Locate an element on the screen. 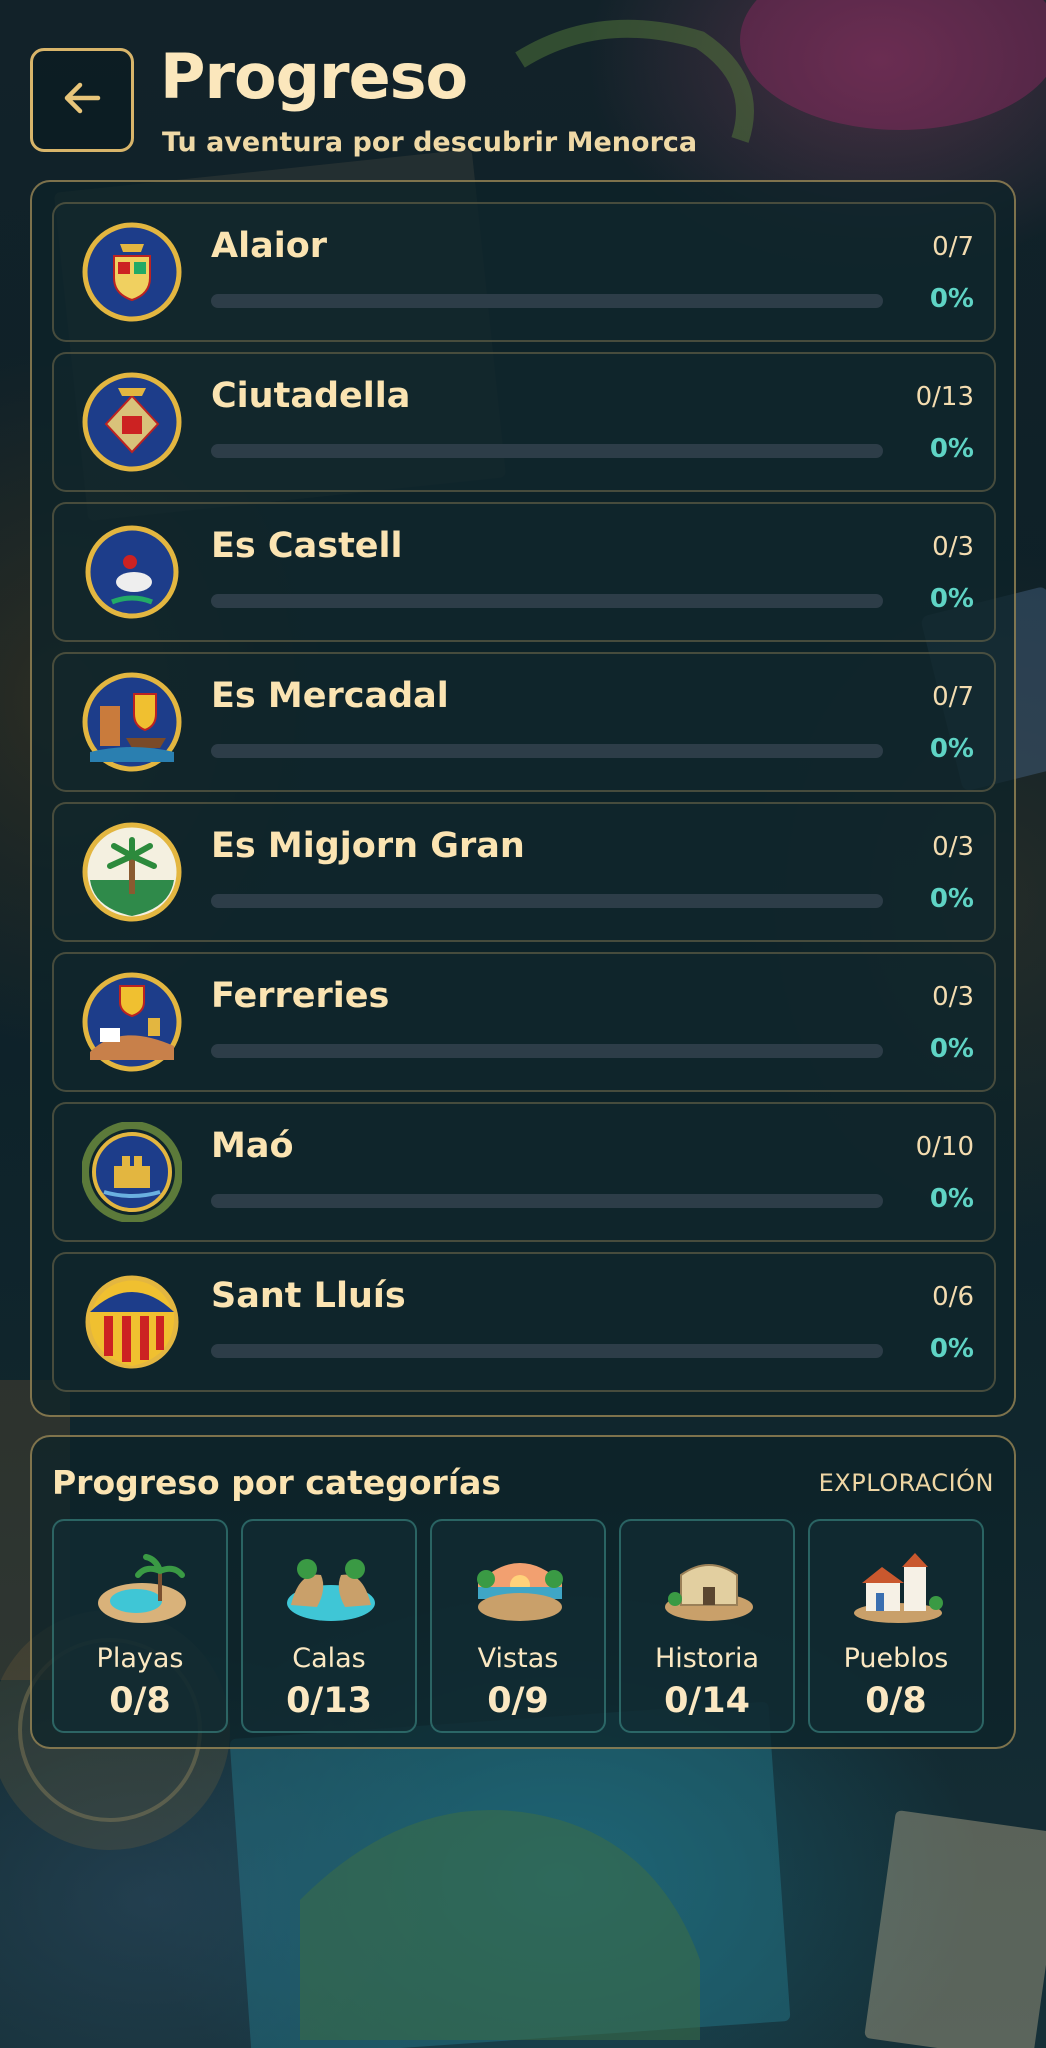  arrow-left-icon is located at coordinates (82, 100).